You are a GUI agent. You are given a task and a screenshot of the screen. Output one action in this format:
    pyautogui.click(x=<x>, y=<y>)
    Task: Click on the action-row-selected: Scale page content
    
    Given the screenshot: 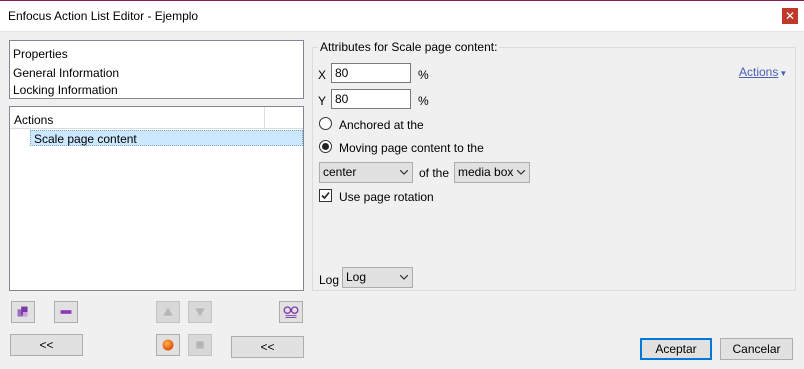 What is the action you would take?
    pyautogui.click(x=166, y=138)
    